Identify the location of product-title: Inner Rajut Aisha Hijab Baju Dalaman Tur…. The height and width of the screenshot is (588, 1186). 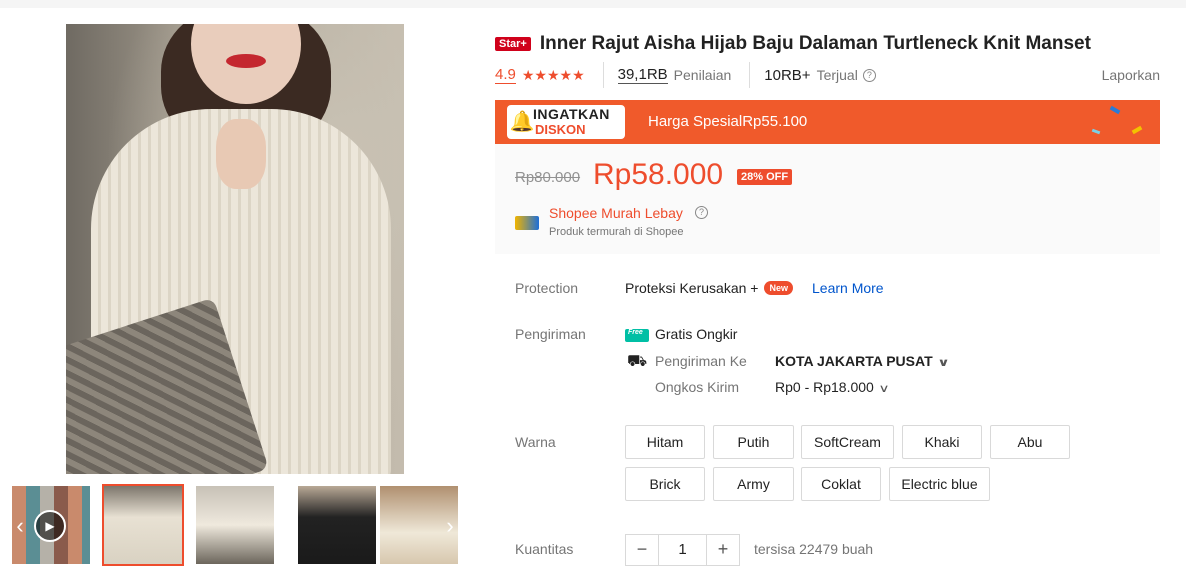
(815, 43).